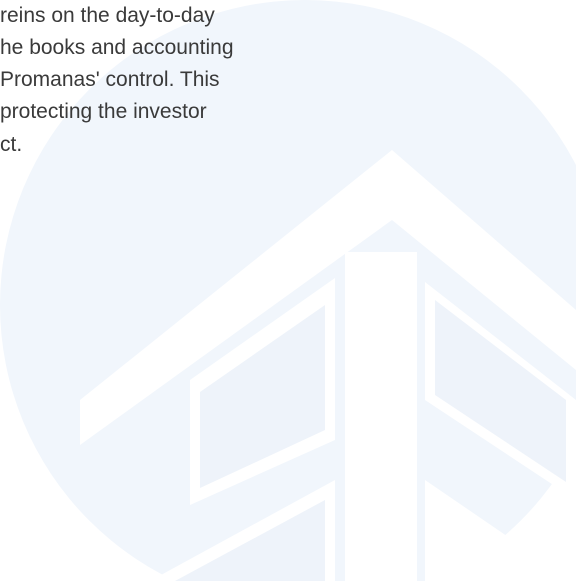 Image resolution: width=576 pixels, height=581 pixels. What do you see at coordinates (110, 79) in the screenshot?
I see `paragraph-line: Promanas' control. This` at bounding box center [110, 79].